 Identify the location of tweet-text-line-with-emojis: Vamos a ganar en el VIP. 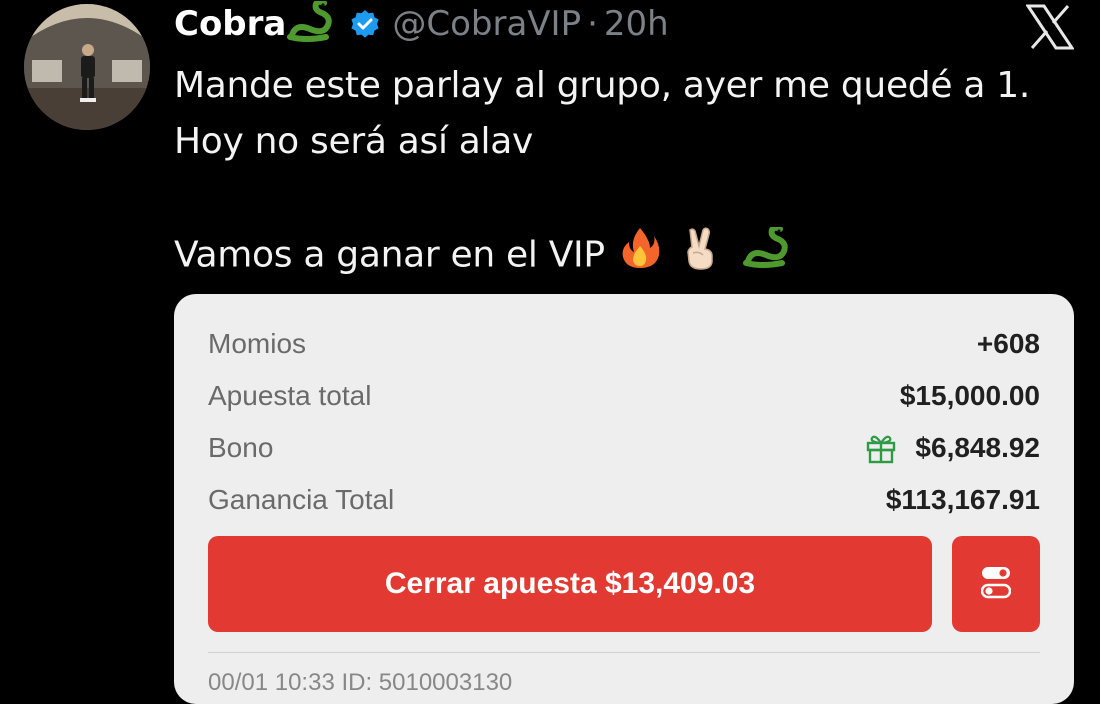
(602, 255).